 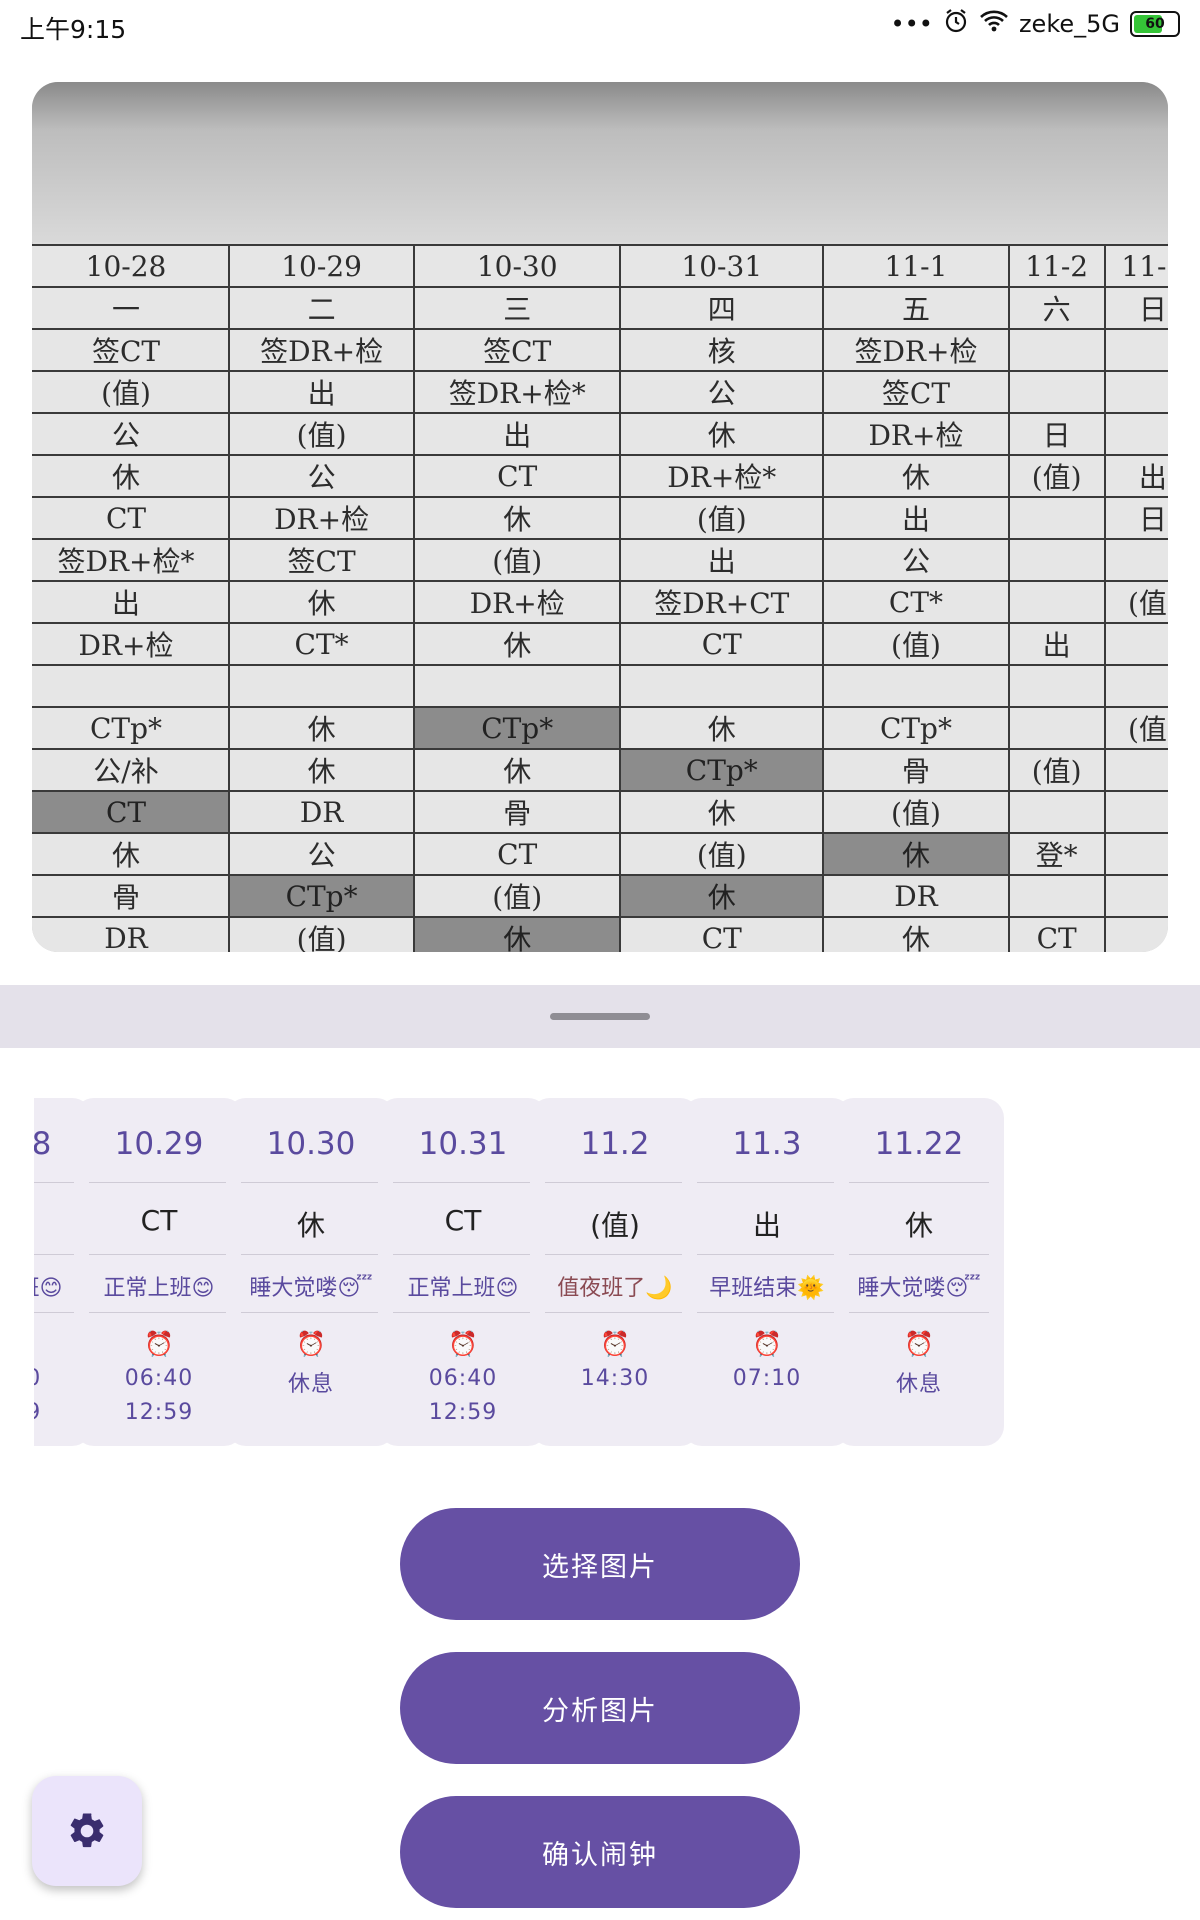 I want to click on schedule-cell: DR+检, so click(x=916, y=434).